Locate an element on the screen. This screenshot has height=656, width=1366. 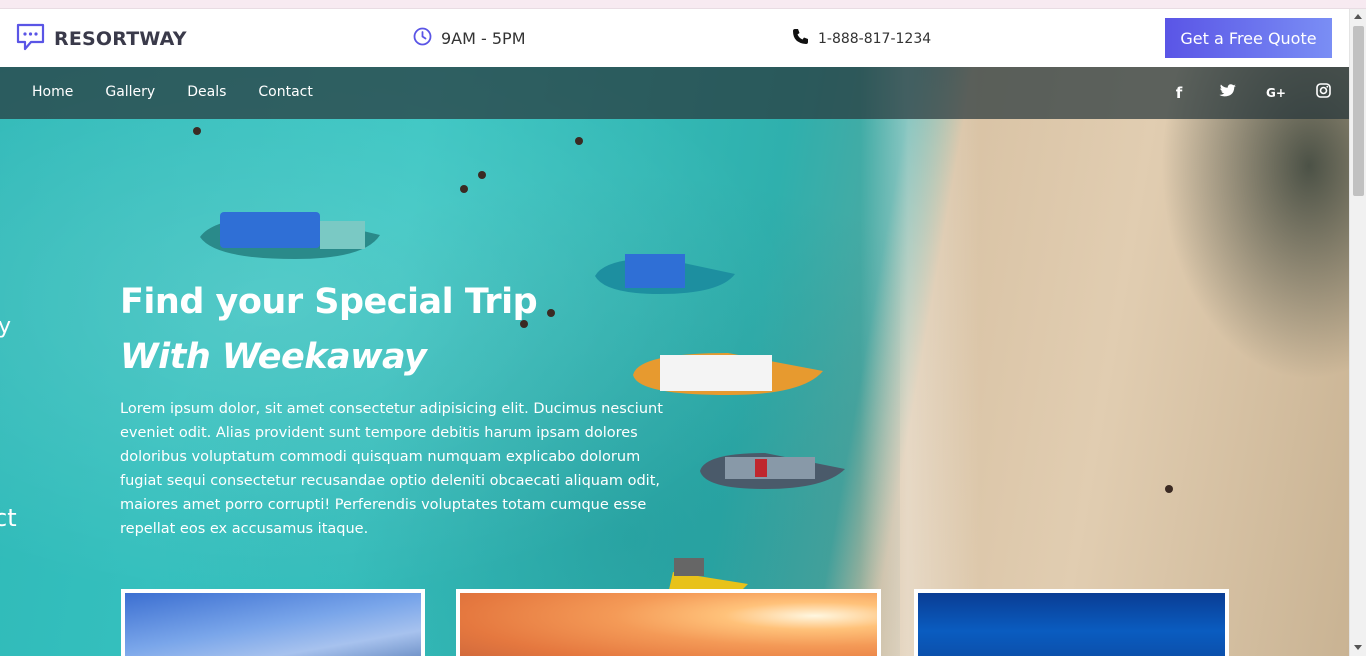
beach-person is located at coordinates (1169, 489).